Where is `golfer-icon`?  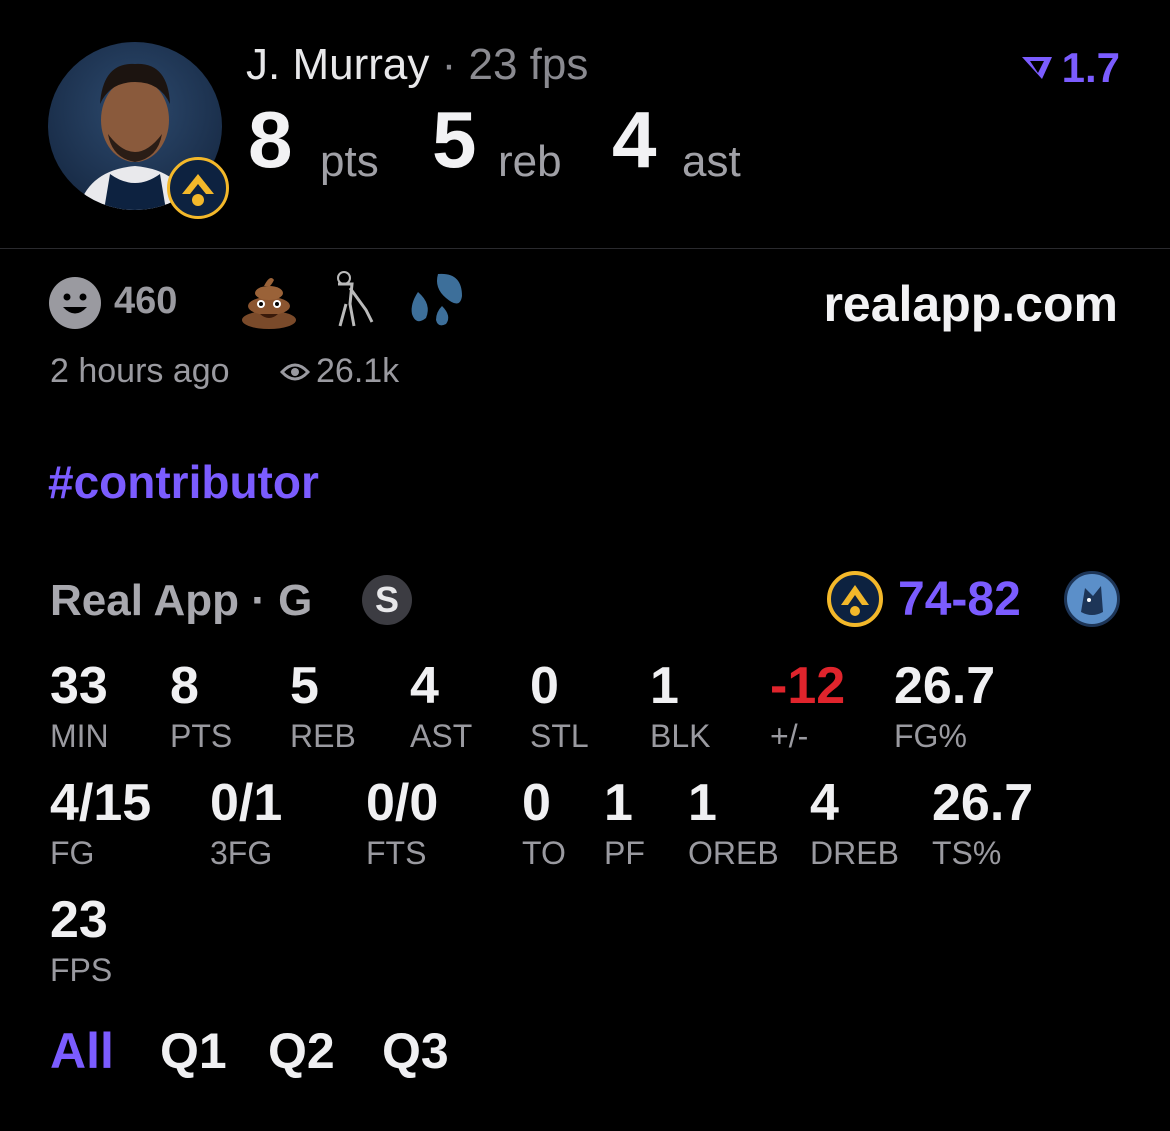 golfer-icon is located at coordinates (352, 299).